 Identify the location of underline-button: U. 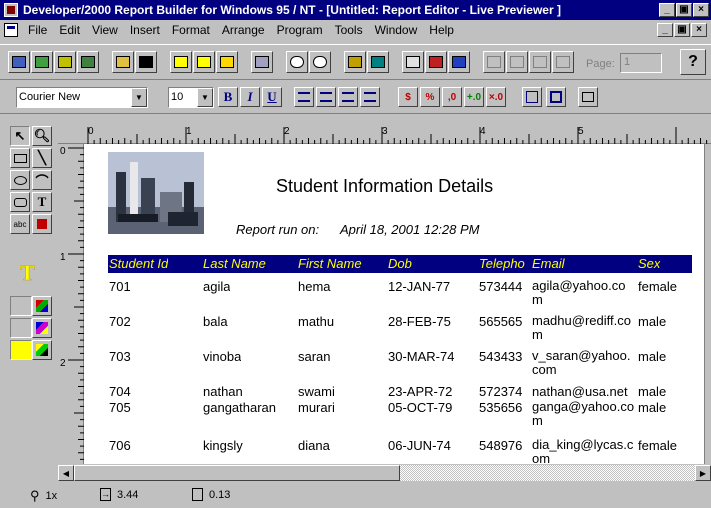
(272, 97).